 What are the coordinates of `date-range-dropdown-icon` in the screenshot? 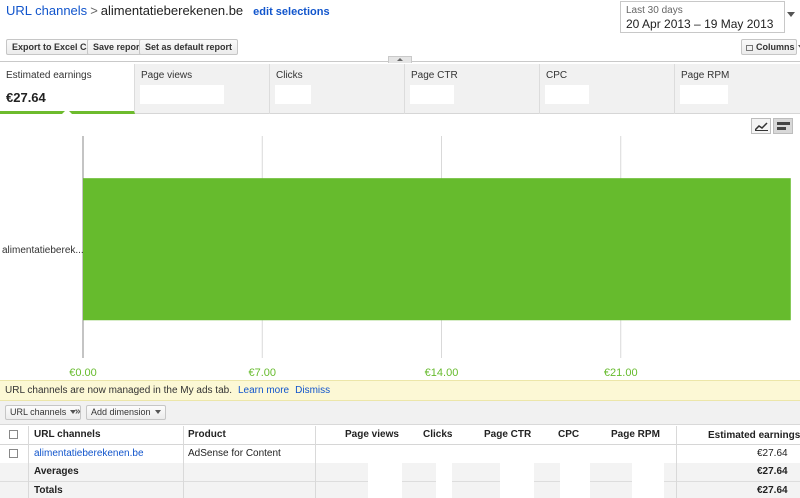 It's located at (791, 14).